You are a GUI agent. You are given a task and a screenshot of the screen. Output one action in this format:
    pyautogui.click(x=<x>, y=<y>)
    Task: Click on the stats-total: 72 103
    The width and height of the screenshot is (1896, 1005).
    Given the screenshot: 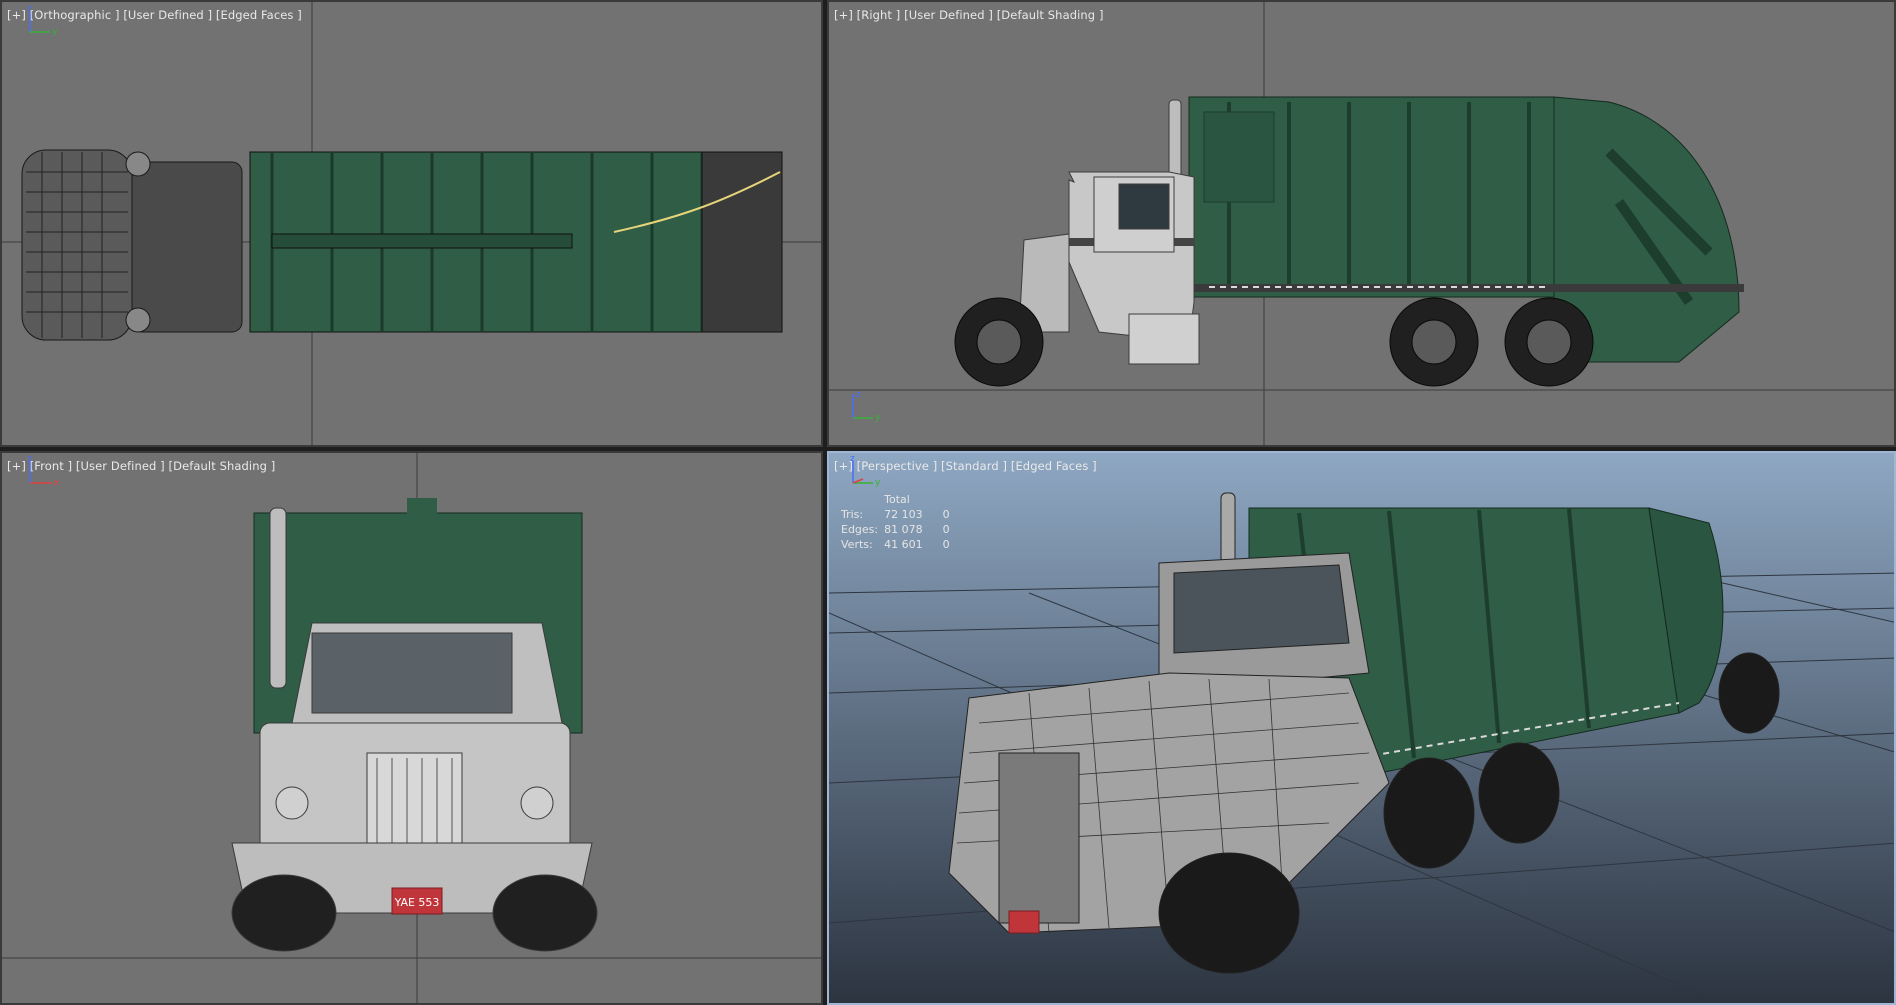 What is the action you would take?
    pyautogui.click(x=903, y=514)
    